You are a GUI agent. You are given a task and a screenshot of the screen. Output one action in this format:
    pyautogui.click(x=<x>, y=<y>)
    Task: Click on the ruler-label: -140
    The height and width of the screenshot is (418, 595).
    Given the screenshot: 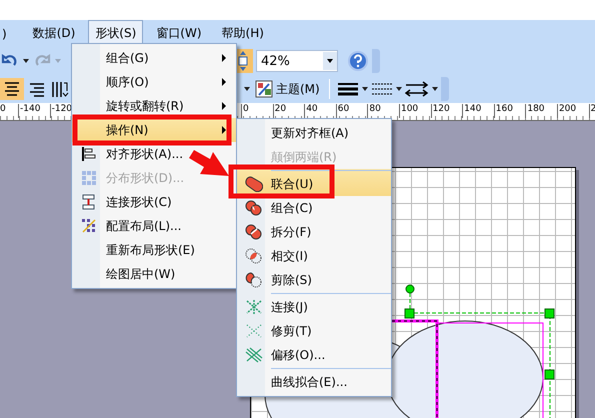 What is the action you would take?
    pyautogui.click(x=34, y=111)
    